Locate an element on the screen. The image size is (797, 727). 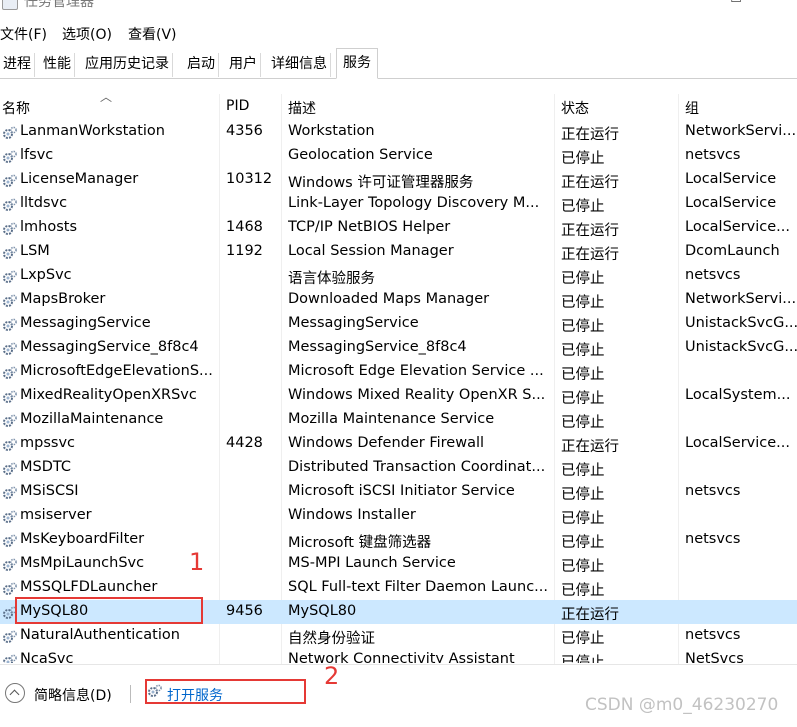
service-description: MessagingService is located at coordinates (353, 323).